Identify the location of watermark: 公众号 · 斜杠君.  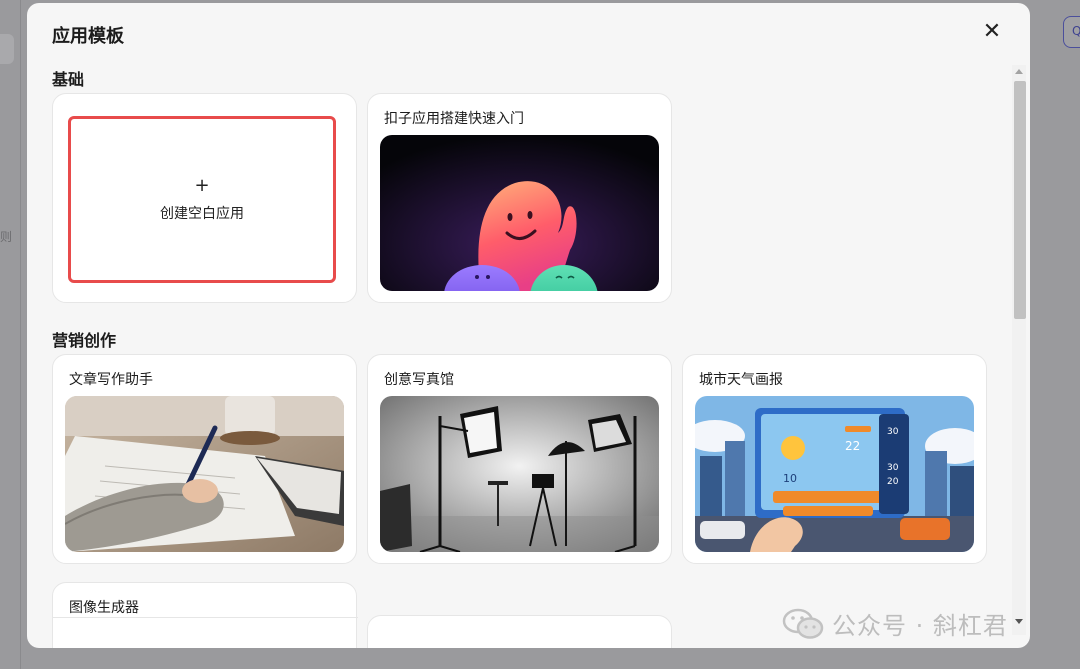
(895, 623).